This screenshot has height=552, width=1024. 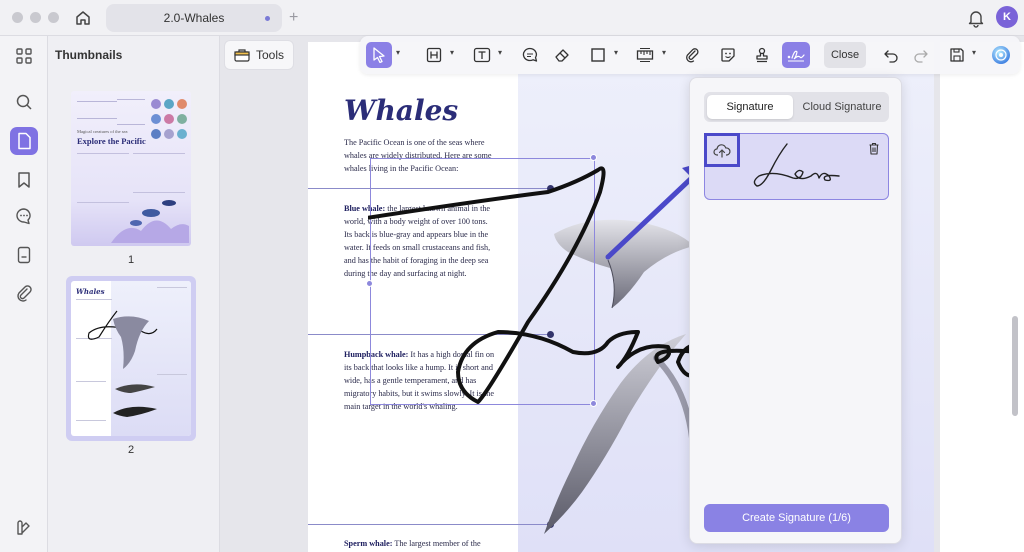 I want to click on annotation-toolbar: ▾ ▾ ▾ ▾ ▾ Close ▾, so click(x=690, y=55).